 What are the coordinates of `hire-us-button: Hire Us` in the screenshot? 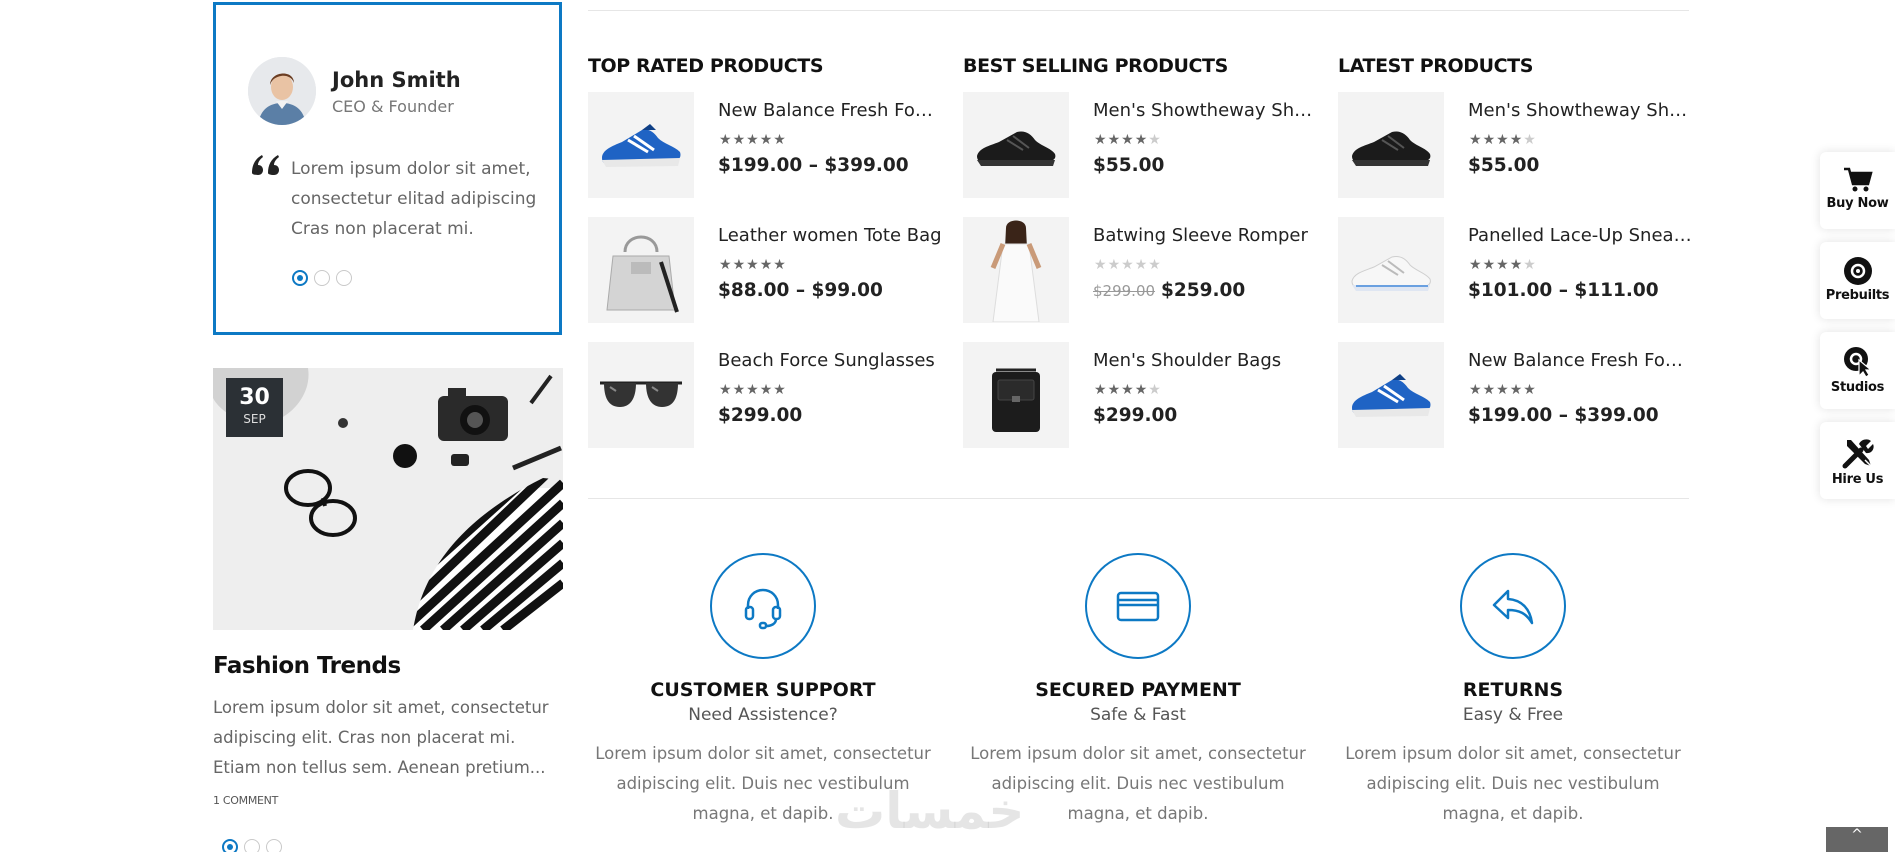 It's located at (1857, 460).